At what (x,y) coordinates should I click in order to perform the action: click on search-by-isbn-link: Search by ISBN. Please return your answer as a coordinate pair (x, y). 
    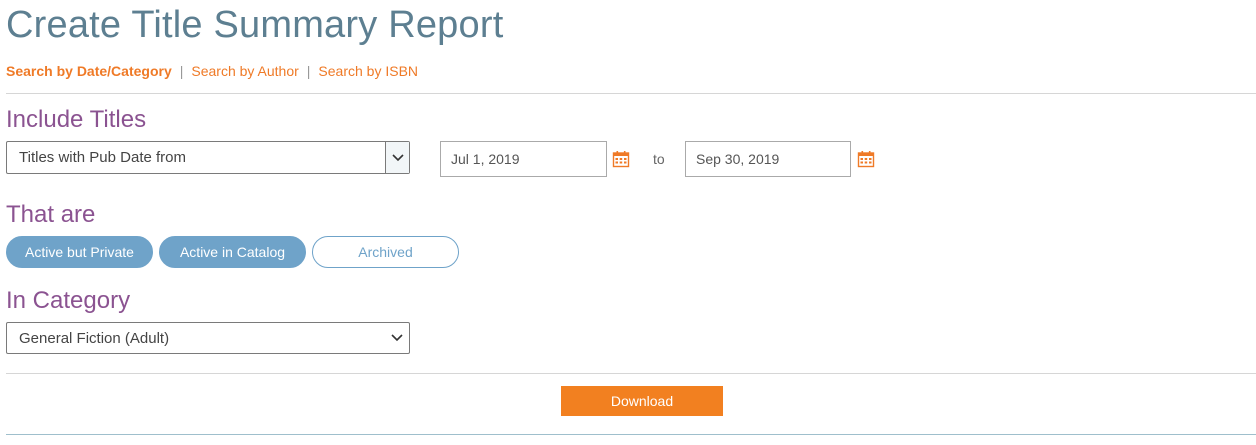
    Looking at the image, I should click on (368, 71).